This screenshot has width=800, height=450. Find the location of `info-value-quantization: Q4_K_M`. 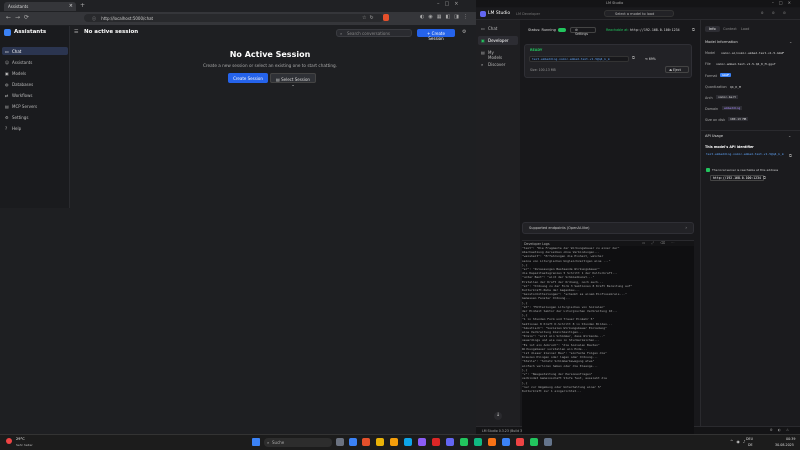

info-value-quantization: Q4_K_M is located at coordinates (735, 87).